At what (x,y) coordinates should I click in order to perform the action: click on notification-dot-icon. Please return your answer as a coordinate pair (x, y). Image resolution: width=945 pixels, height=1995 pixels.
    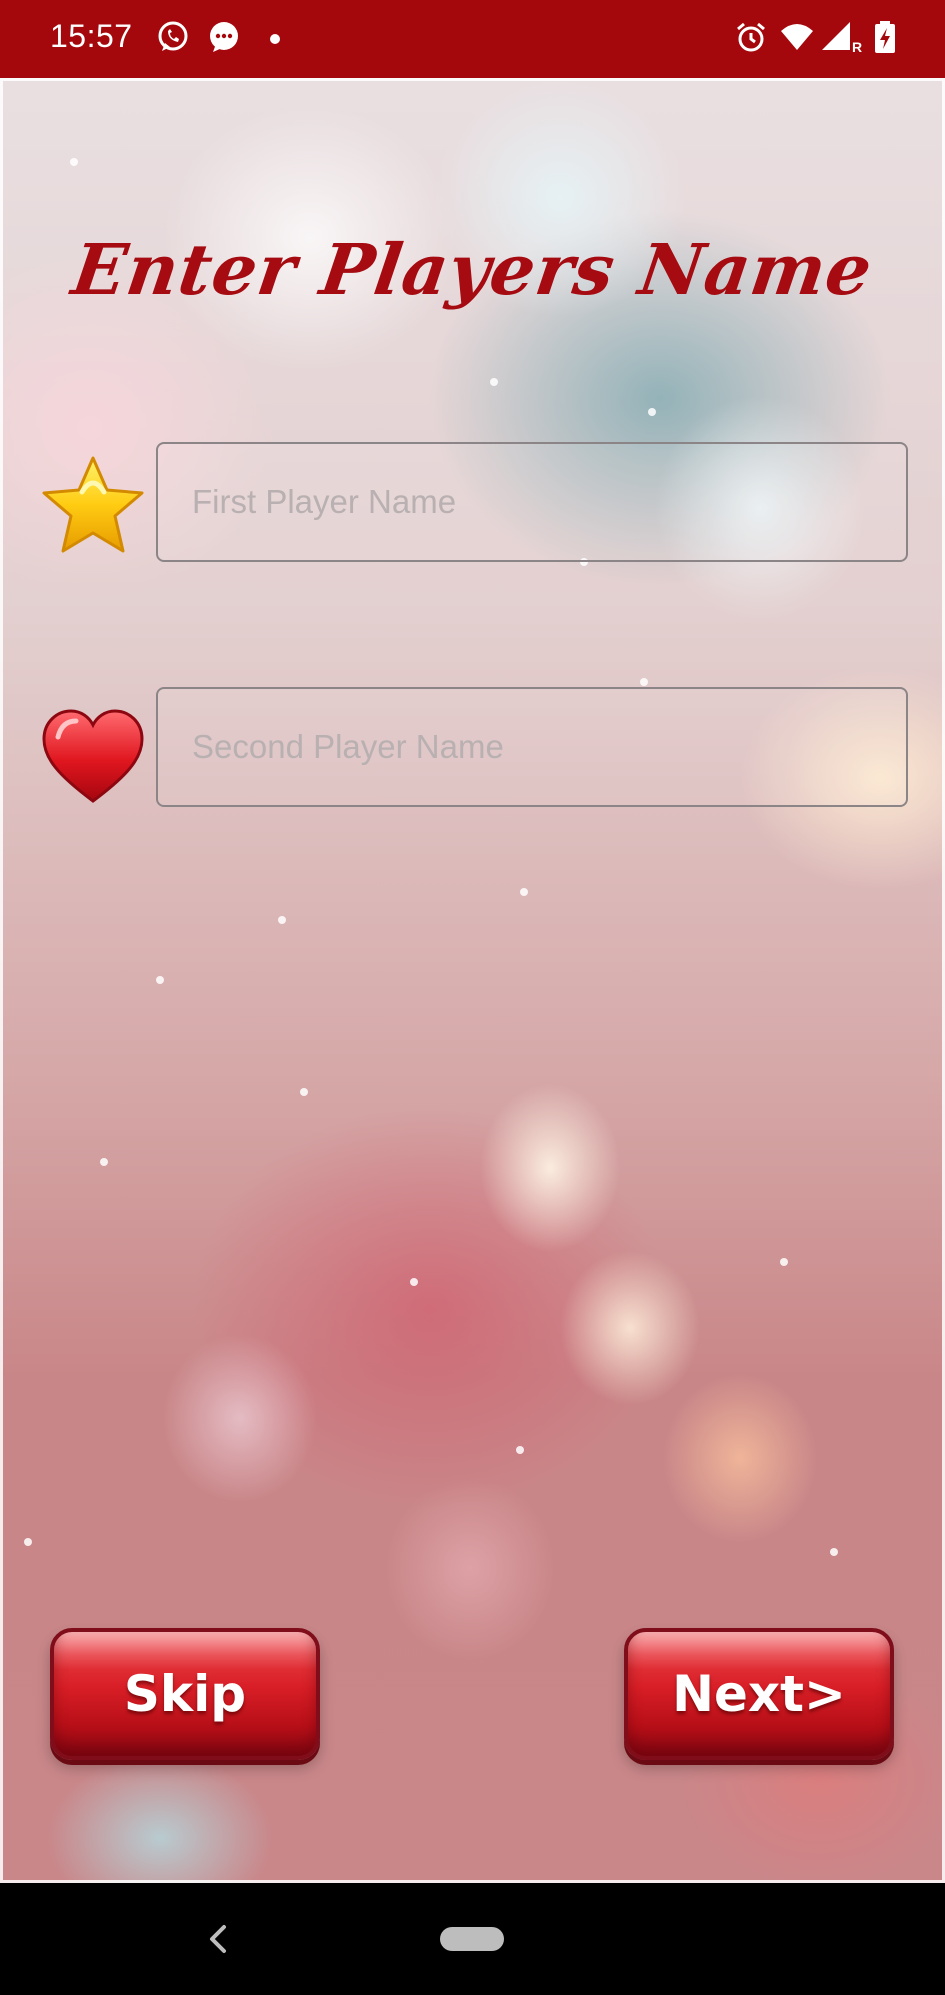
    Looking at the image, I should click on (275, 39).